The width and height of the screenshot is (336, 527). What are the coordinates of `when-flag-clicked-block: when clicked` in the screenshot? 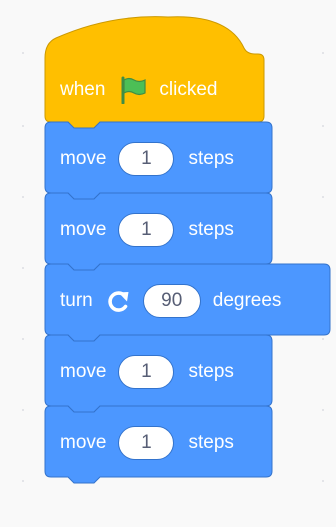 It's located at (139, 90).